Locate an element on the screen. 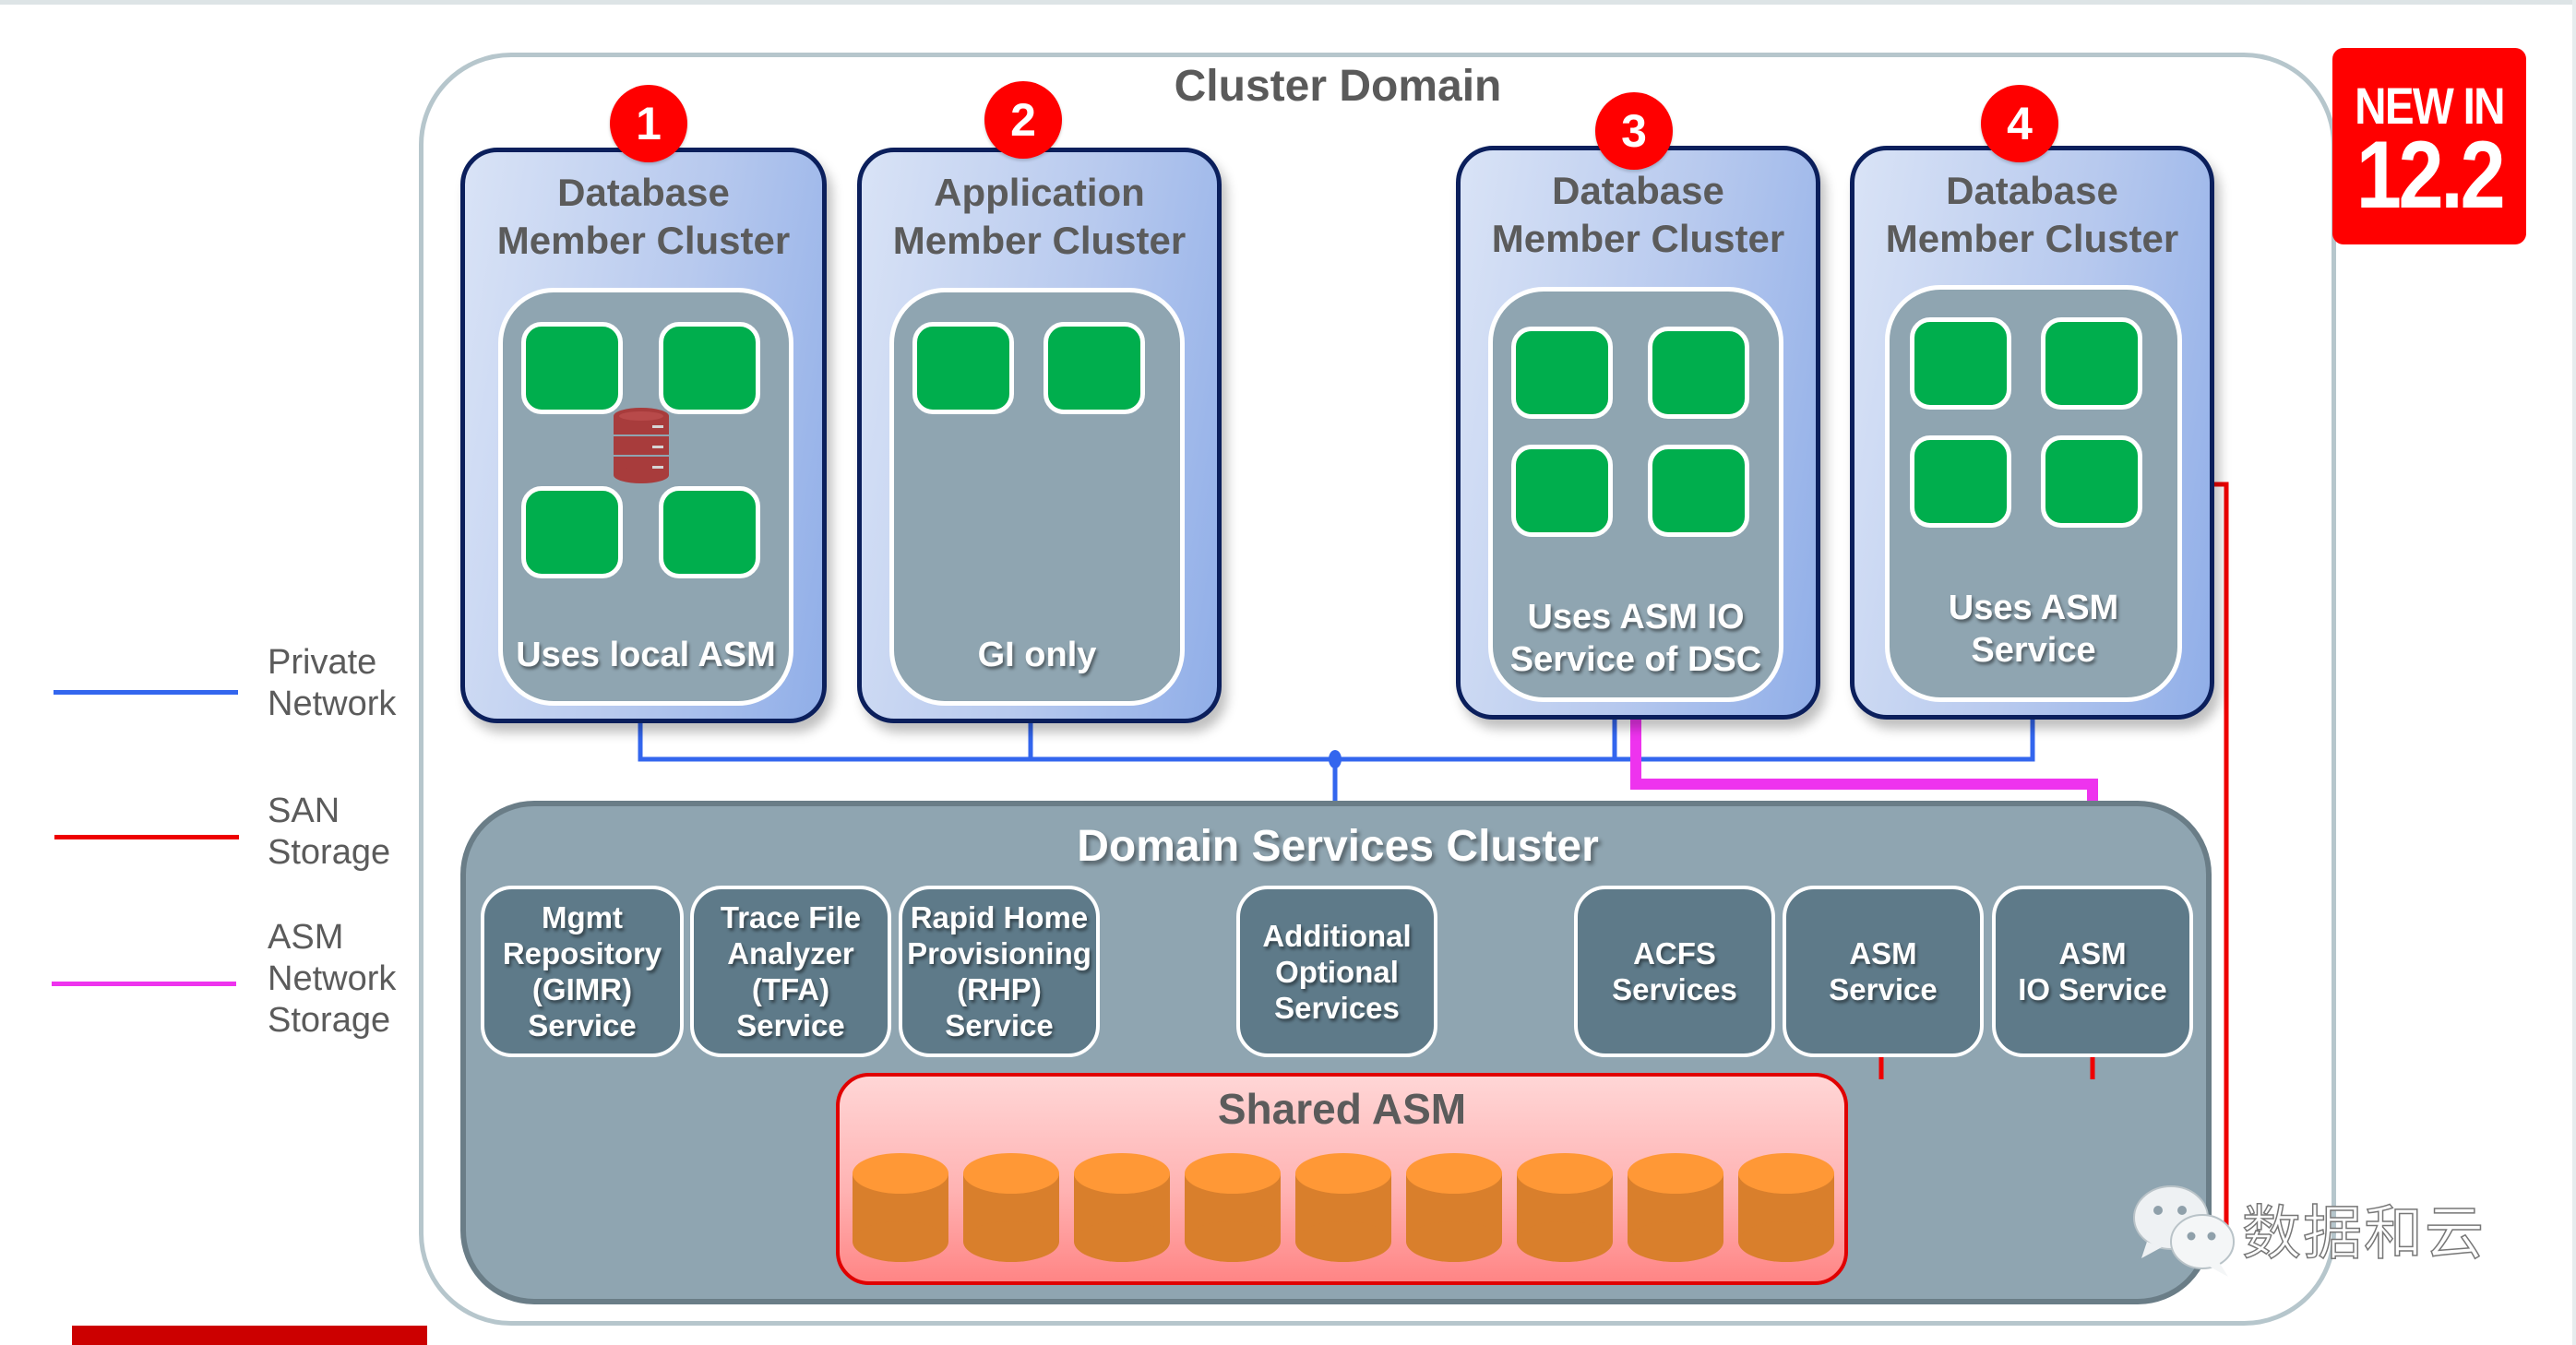 Image resolution: width=2576 pixels, height=1345 pixels. service-asm-io: ASM IO Service is located at coordinates (2092, 971).